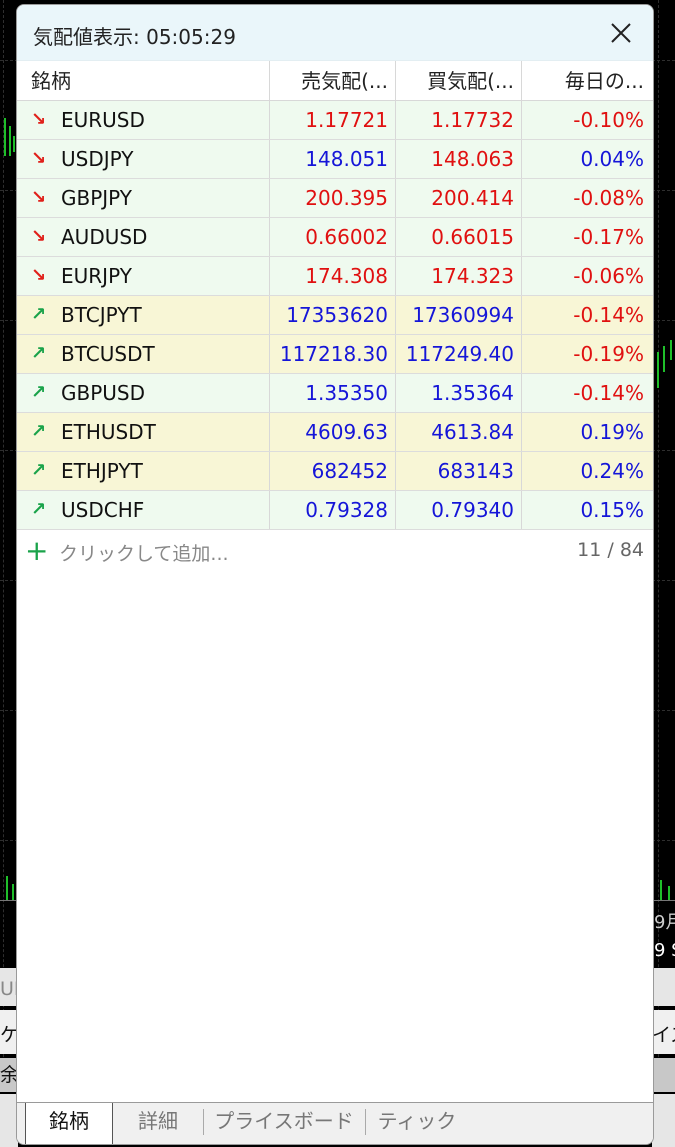 The width and height of the screenshot is (675, 1147). I want to click on symbol-name: EURJPY, so click(96, 276).